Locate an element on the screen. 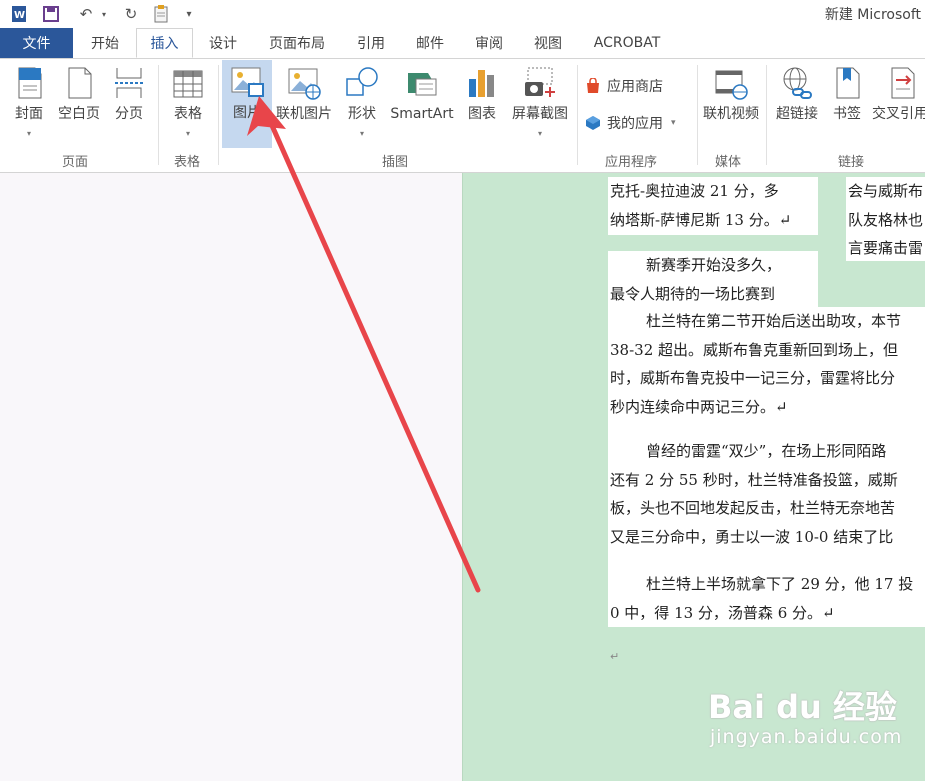 The width and height of the screenshot is (925, 781). text-block-3: 新赛季开始没多久， 最令人期待的一场比赛到 is located at coordinates (713, 279).